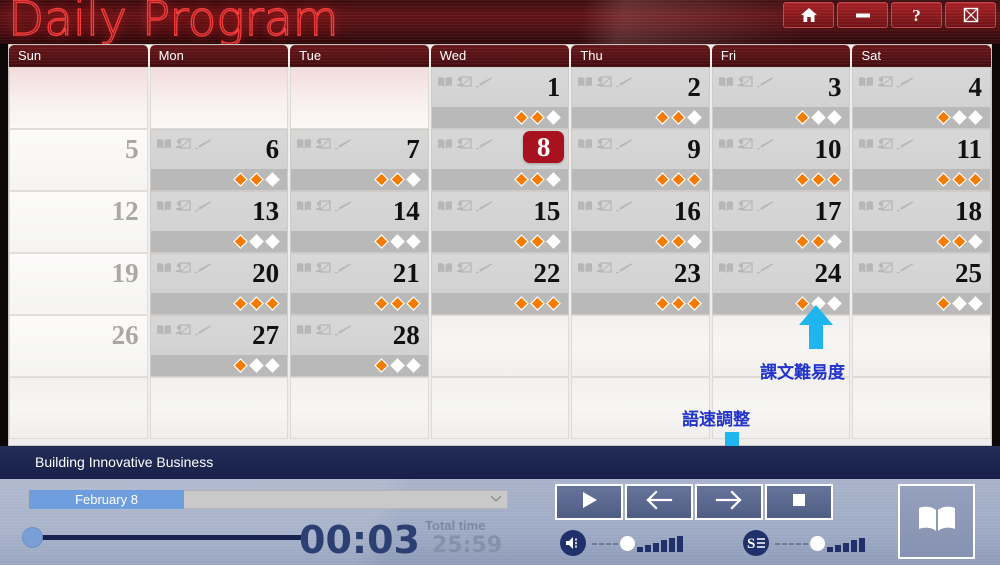 The height and width of the screenshot is (565, 1000). What do you see at coordinates (828, 273) in the screenshot?
I see `calendar-day-number: 24` at bounding box center [828, 273].